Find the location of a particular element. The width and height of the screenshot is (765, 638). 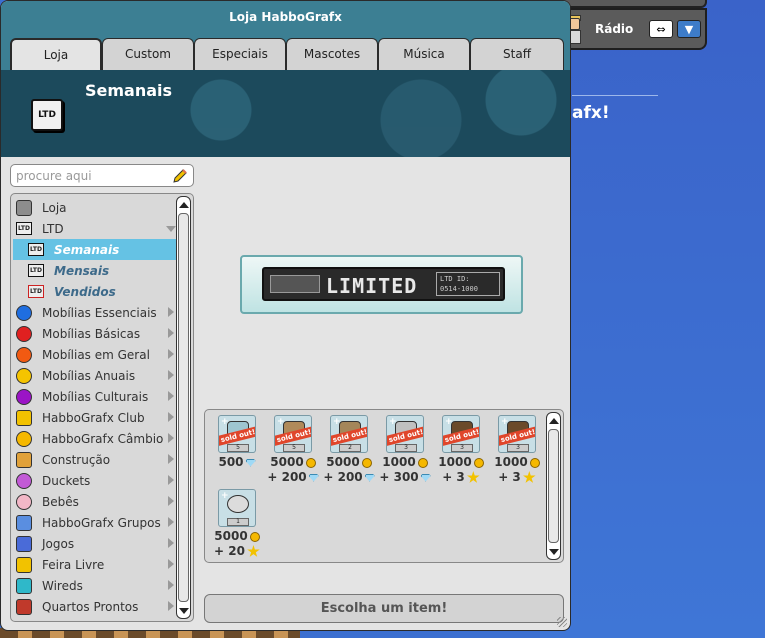

sidebar-item-mobilias-basicas: Mobílias Básicas is located at coordinates (94, 333).